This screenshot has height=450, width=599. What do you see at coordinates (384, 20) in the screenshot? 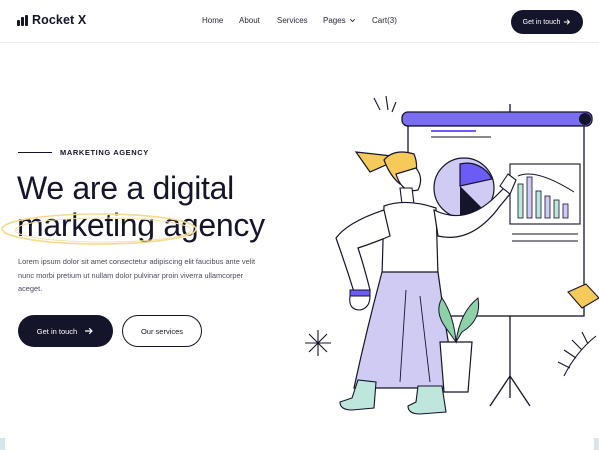
I see `nav-cart: Cart(3)` at bounding box center [384, 20].